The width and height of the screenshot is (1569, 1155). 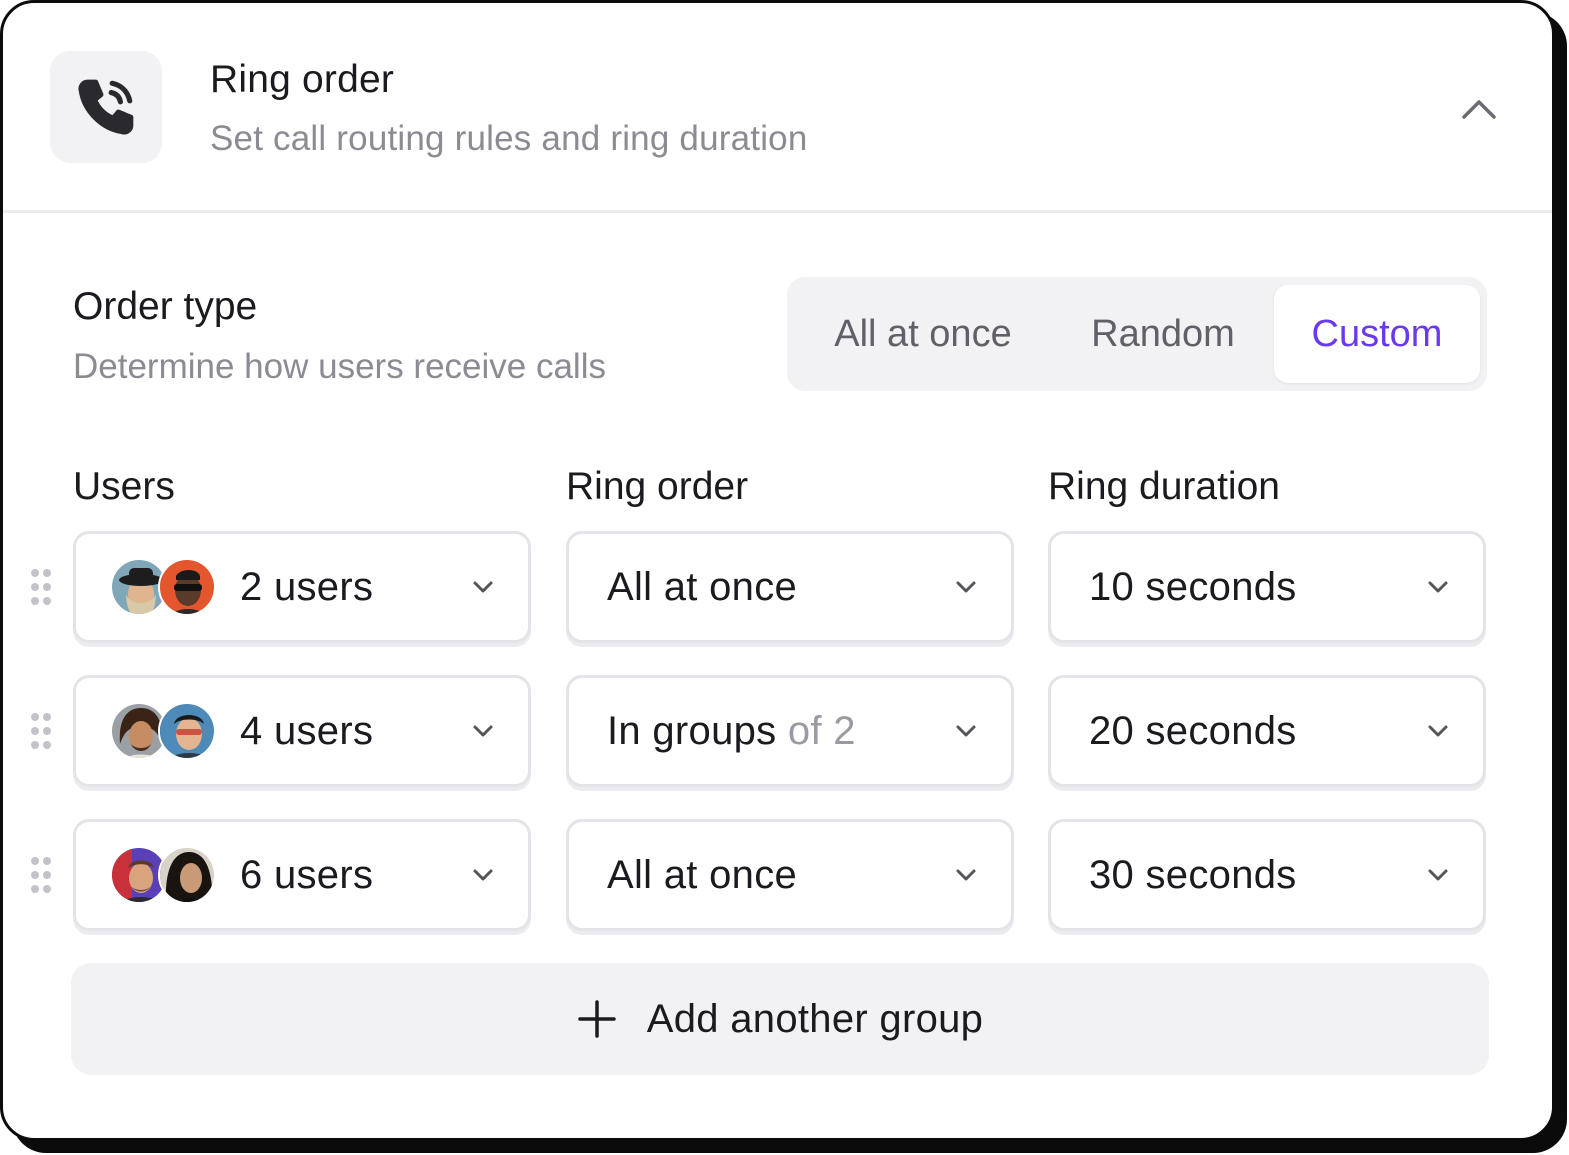 What do you see at coordinates (1193, 586) in the screenshot?
I see `ring-duration-value: 10 seconds` at bounding box center [1193, 586].